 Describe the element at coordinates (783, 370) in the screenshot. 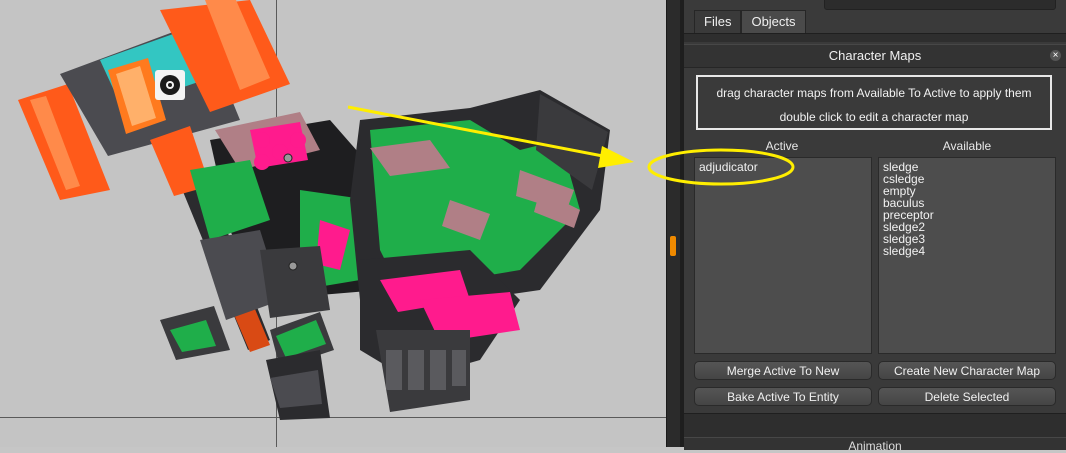

I see `merge-active-to-new-button: Merge Active To New` at that location.